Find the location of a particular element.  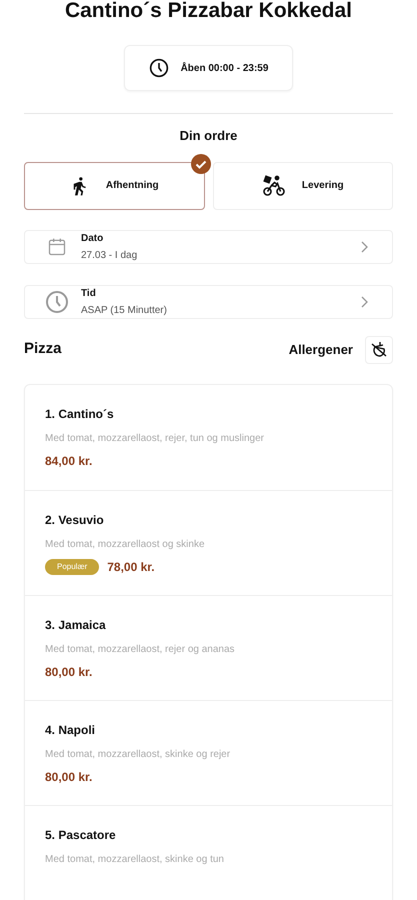

check-icon is located at coordinates (200, 164).